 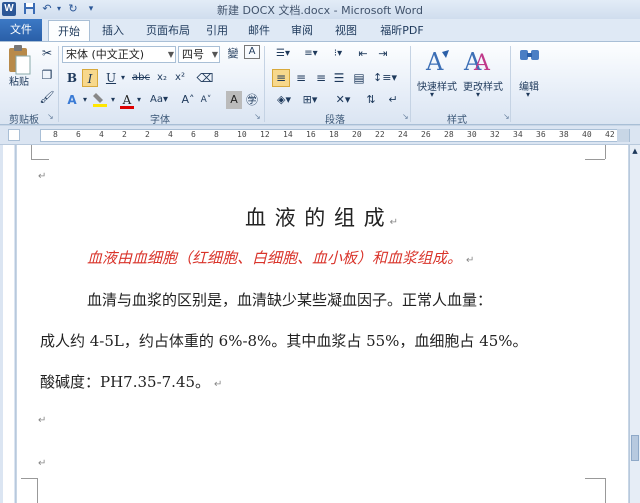 I want to click on font-name-combo: 宋体 (中文正文) ▼, so click(x=119, y=54).